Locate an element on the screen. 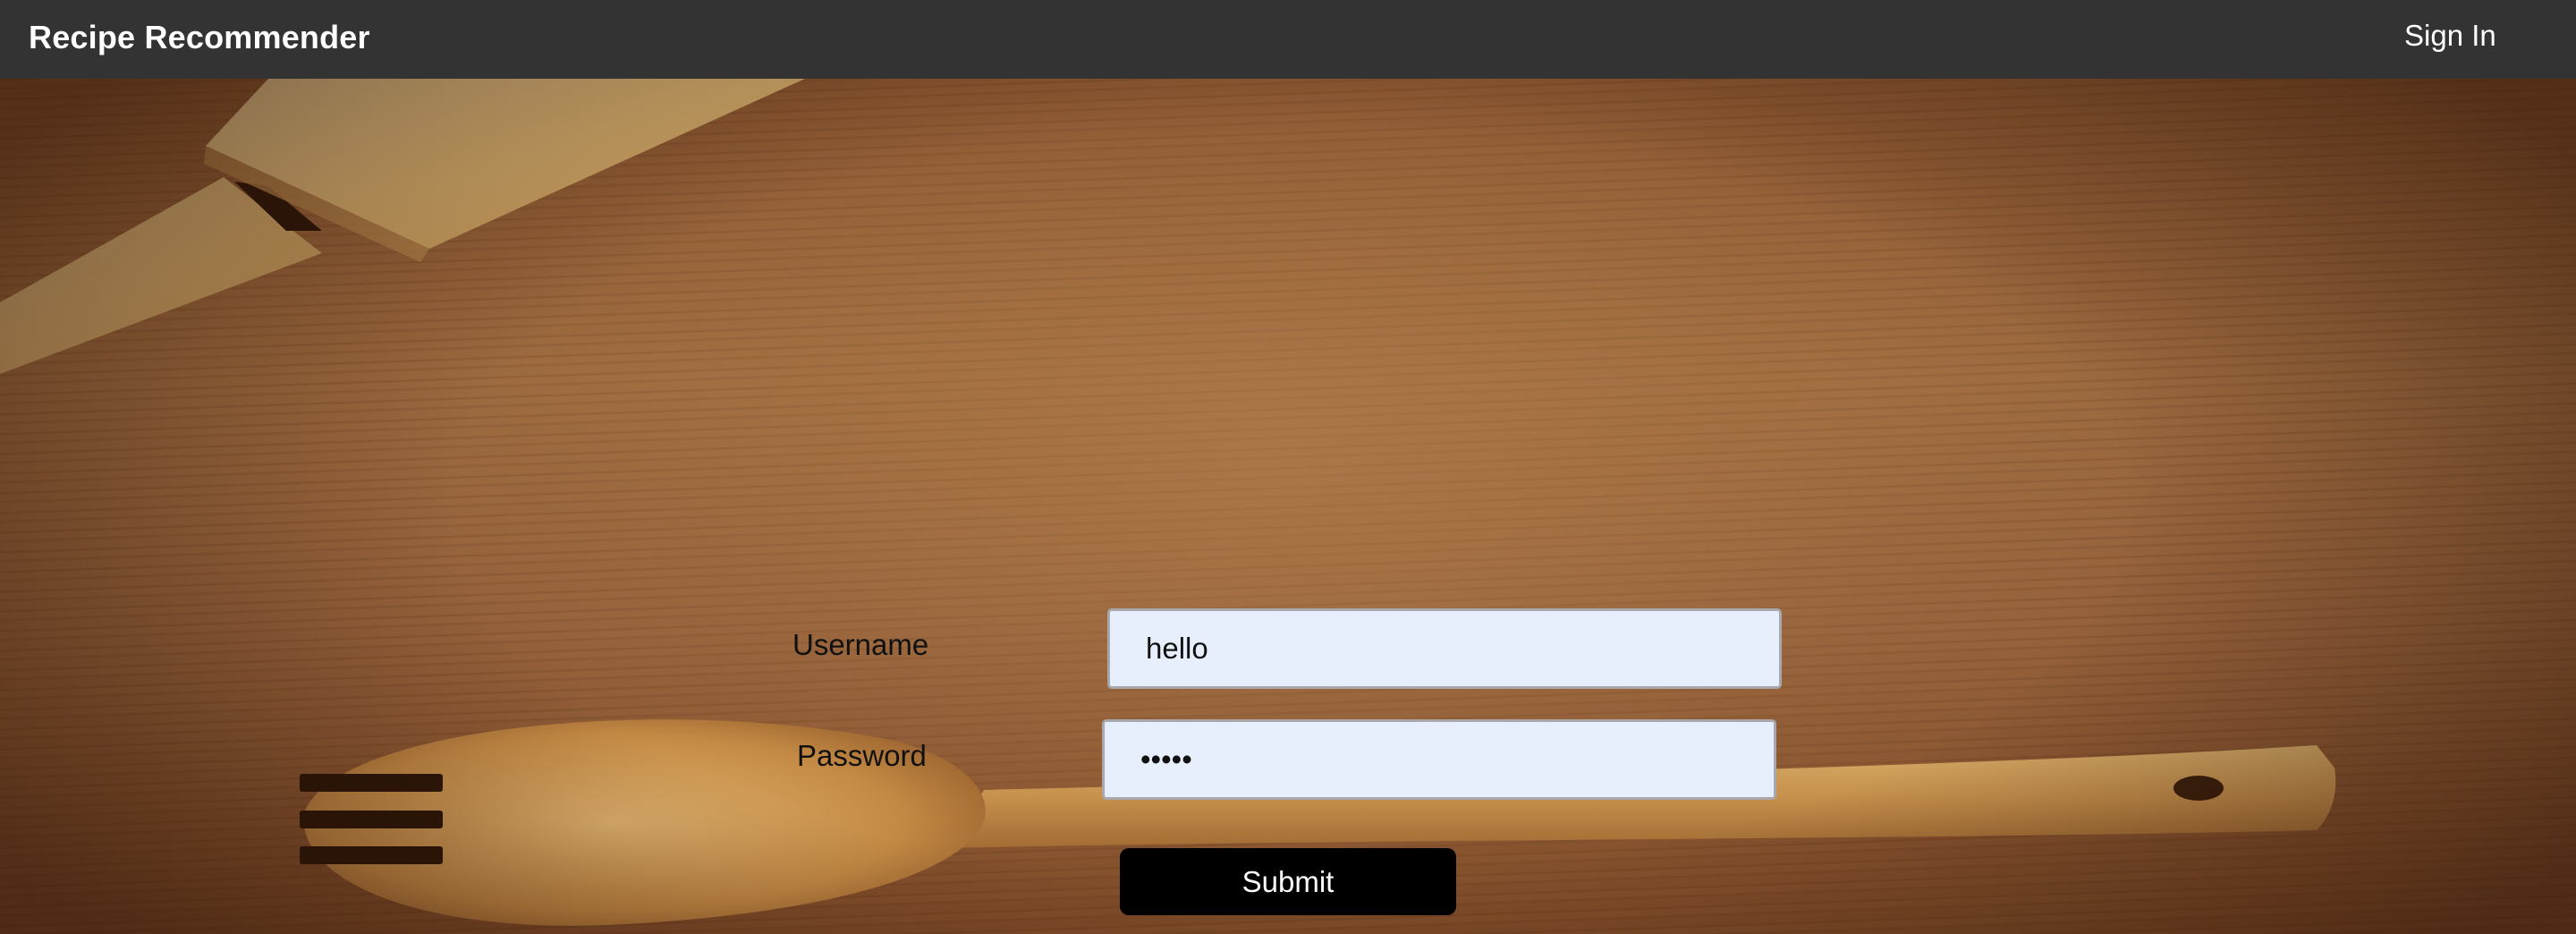 The width and height of the screenshot is (2576, 934). username-label: Username is located at coordinates (860, 644).